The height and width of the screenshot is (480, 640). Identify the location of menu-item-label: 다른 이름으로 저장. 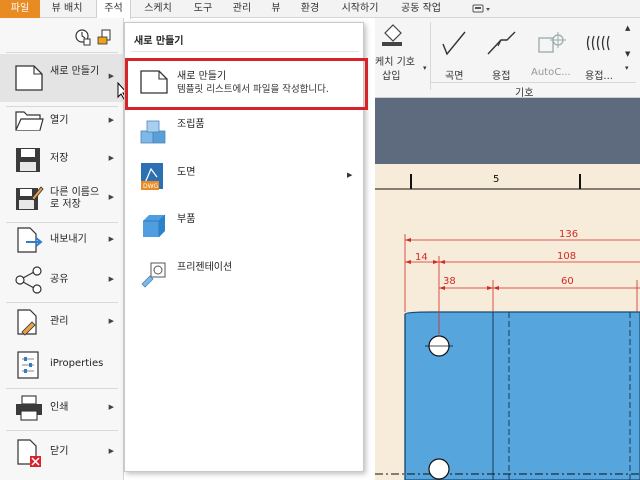
(75, 198).